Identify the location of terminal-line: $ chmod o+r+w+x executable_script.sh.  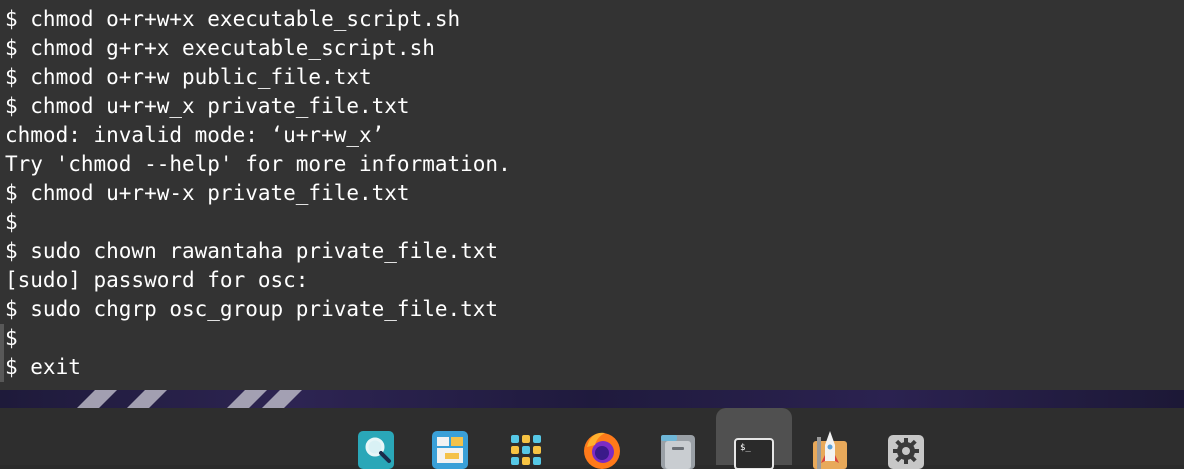
(233, 19).